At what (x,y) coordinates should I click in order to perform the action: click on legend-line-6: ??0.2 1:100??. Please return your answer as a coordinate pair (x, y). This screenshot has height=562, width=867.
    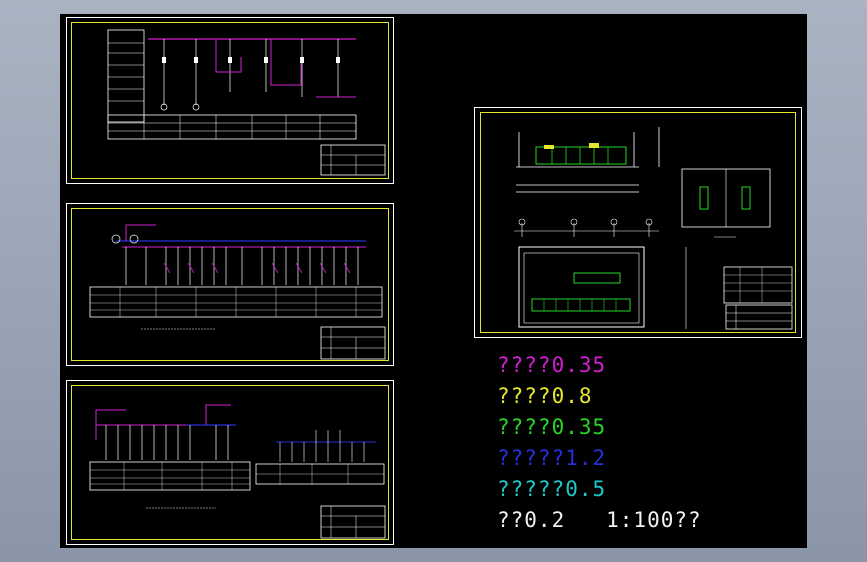
    Looking at the image, I should click on (599, 520).